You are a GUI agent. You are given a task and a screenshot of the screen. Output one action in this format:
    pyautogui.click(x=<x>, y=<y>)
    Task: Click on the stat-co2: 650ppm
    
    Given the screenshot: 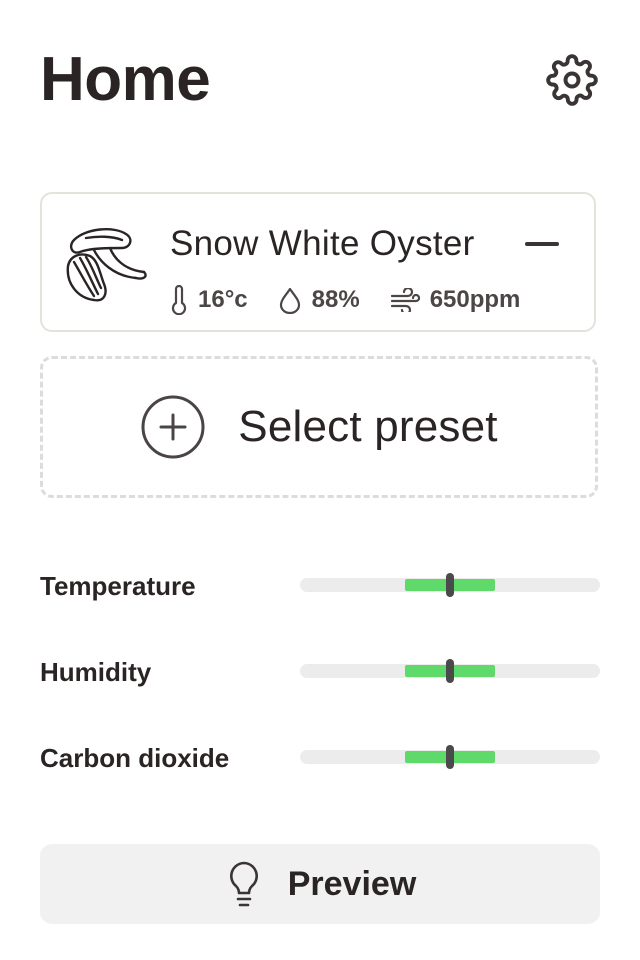 What is the action you would take?
    pyautogui.click(x=455, y=300)
    